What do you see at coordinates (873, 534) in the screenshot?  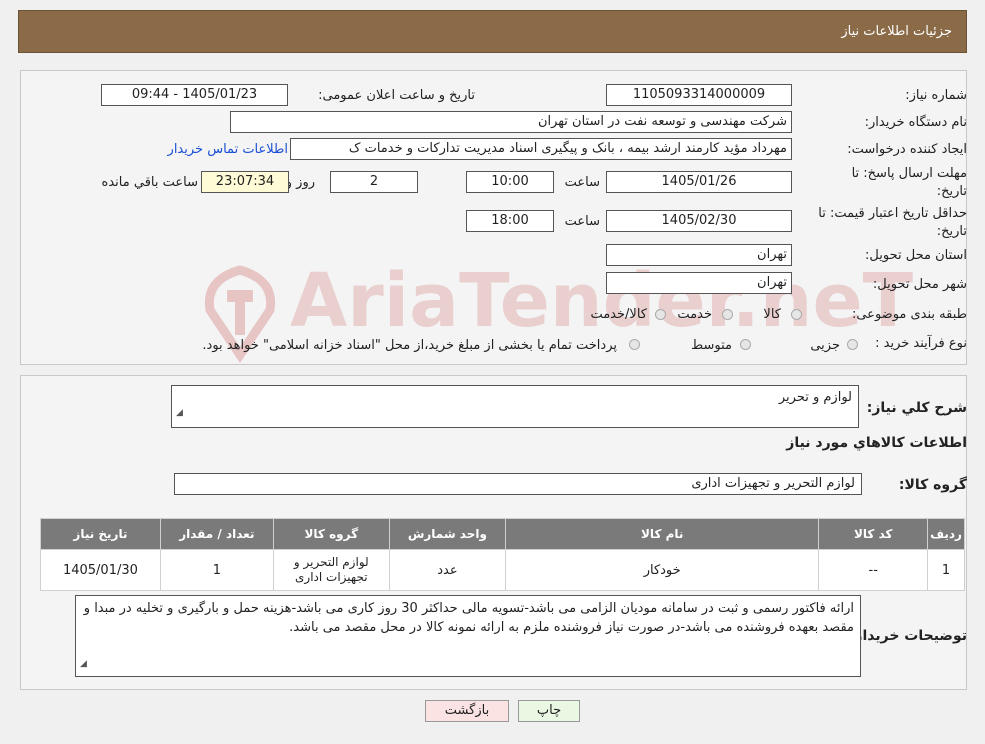 I see `col-code: کد کالا` at bounding box center [873, 534].